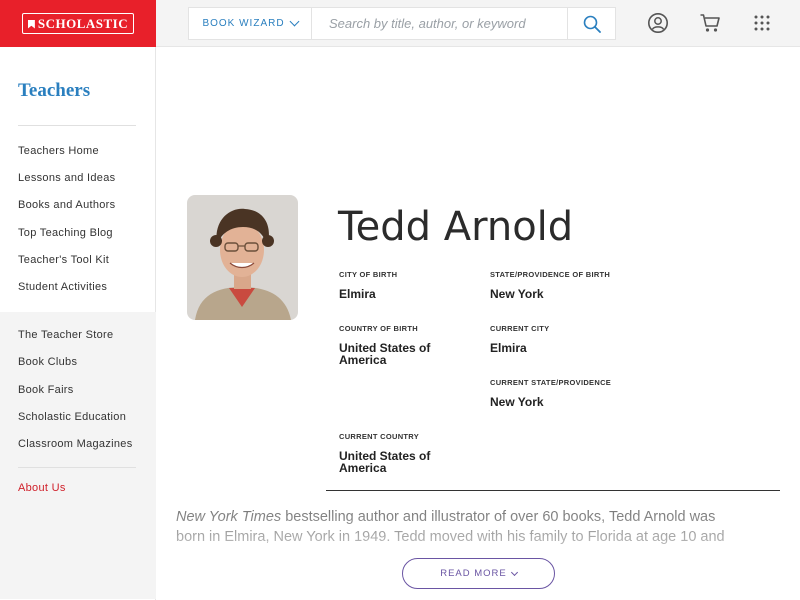 Image resolution: width=800 pixels, height=600 pixels. I want to click on scholastic-logo: SCHOLASTIC, so click(78, 23).